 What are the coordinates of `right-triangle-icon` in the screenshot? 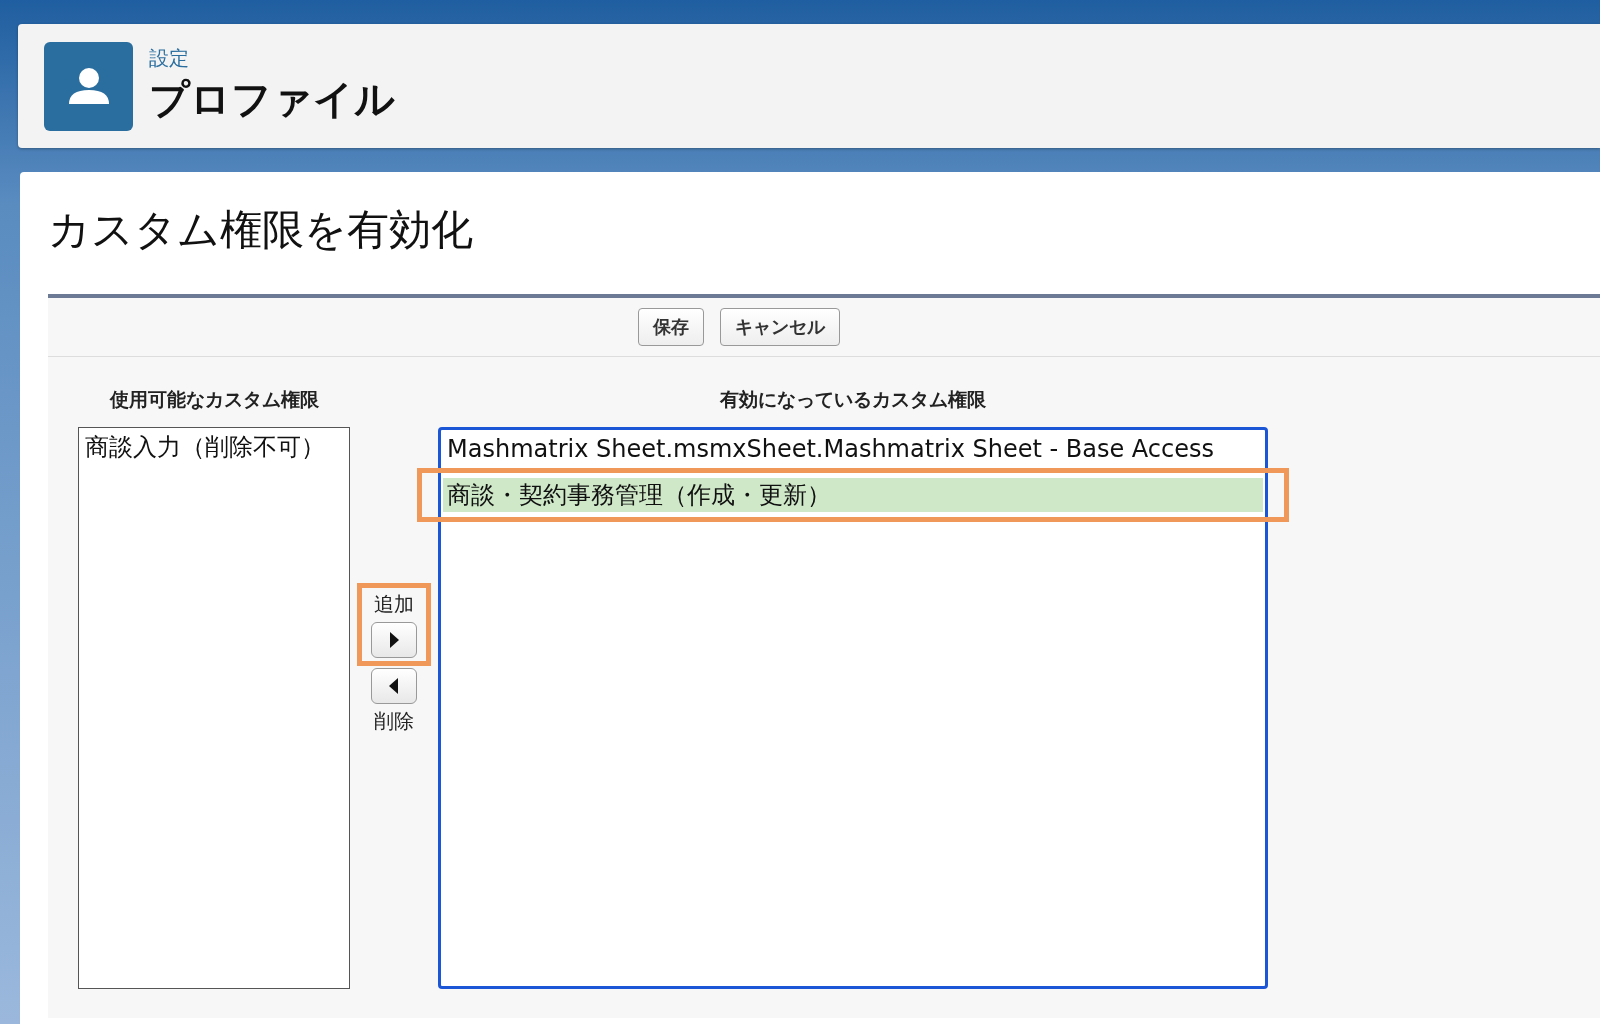 It's located at (394, 640).